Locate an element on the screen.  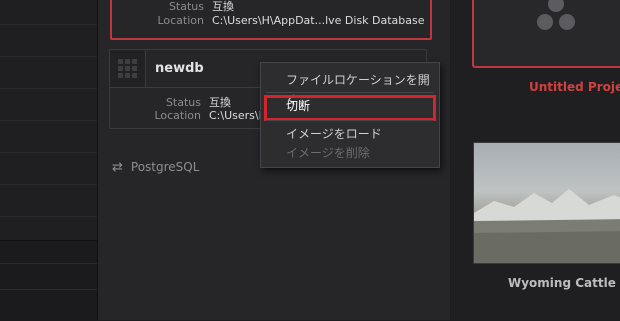
menu-item-delete-image: イメージを削除 is located at coordinates (350, 153).